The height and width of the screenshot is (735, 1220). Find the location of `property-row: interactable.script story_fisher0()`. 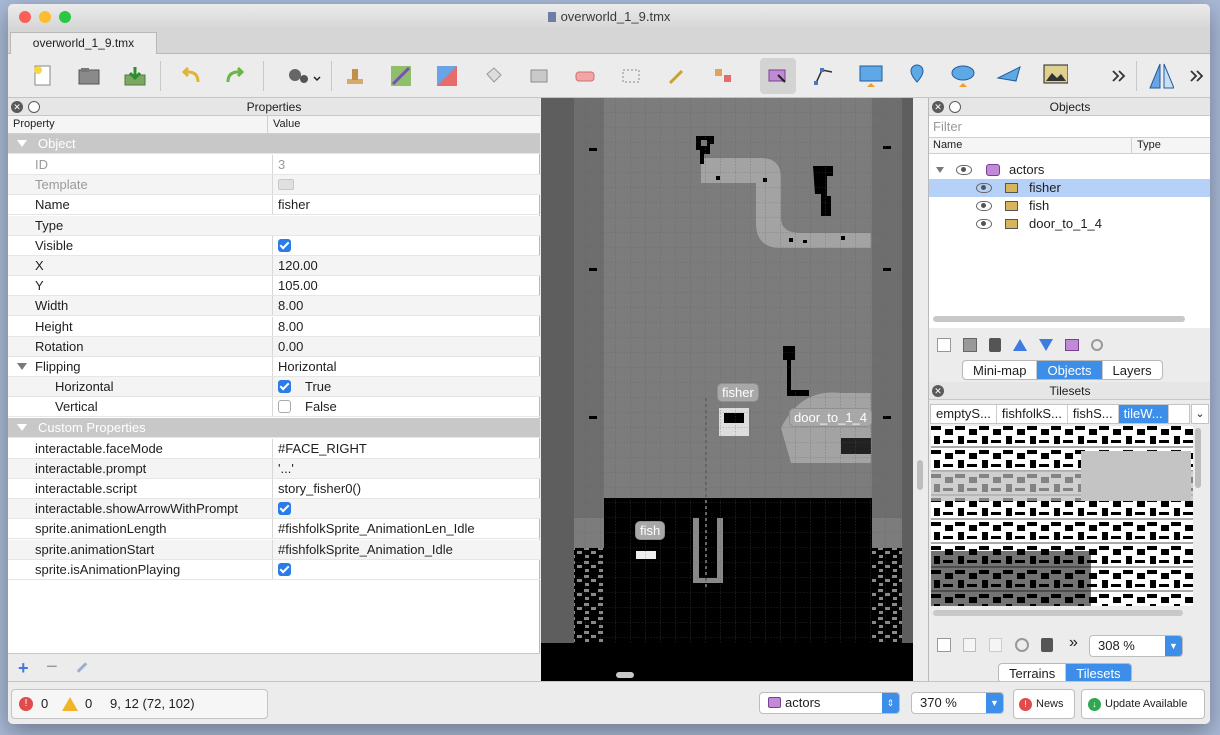

property-row: interactable.script story_fisher0() is located at coordinates (274, 489).